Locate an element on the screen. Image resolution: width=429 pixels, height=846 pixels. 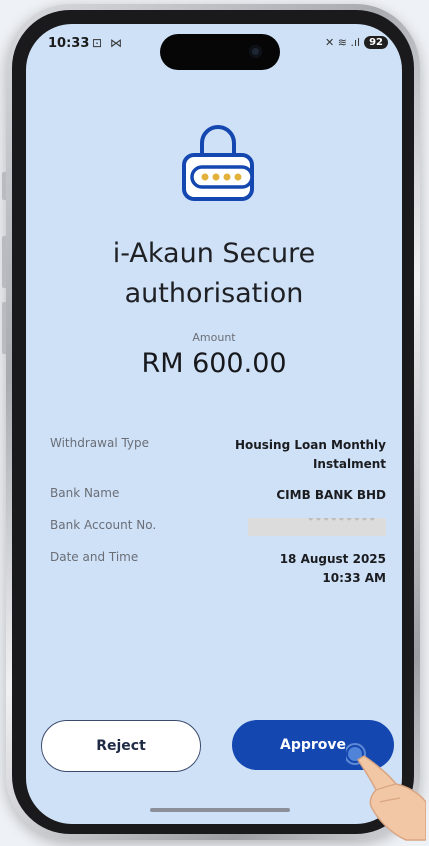
withdrawal-type-line: Instalment is located at coordinates (349, 464).